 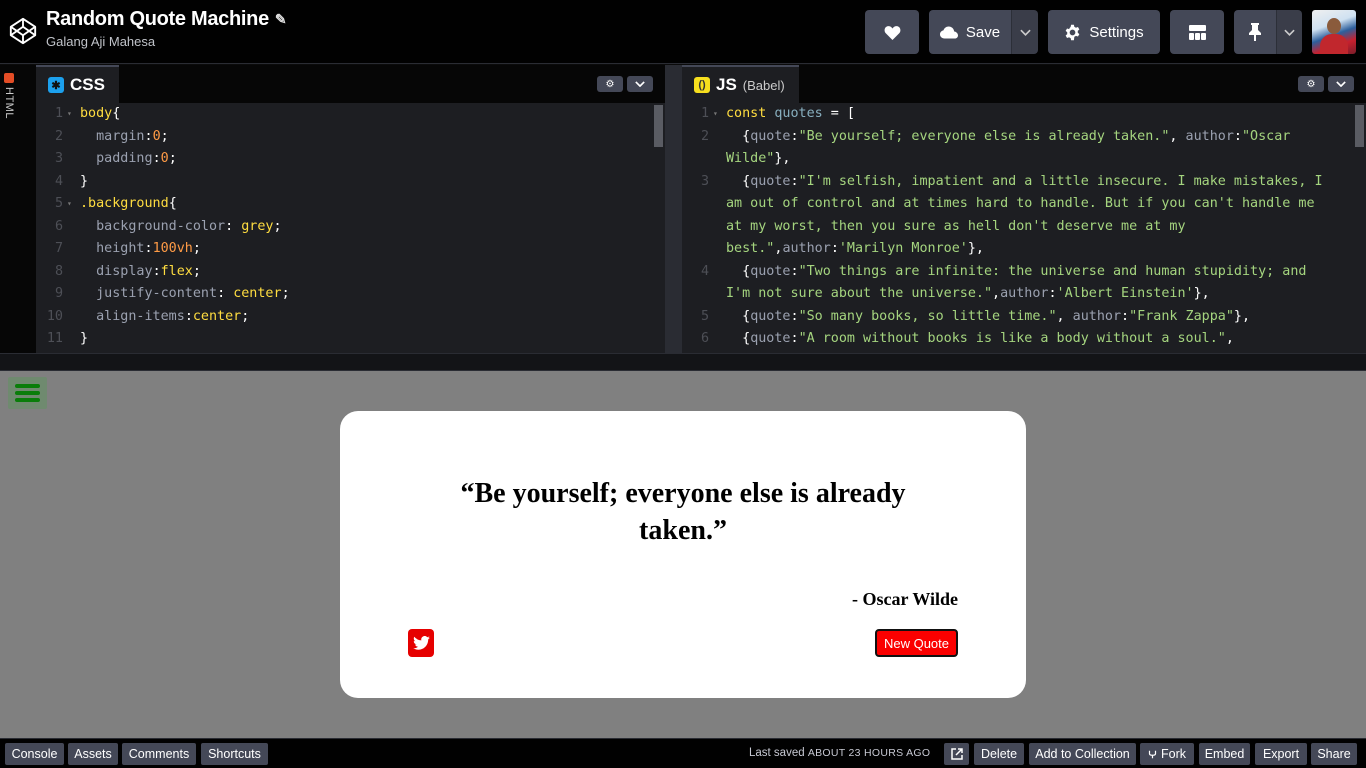 I want to click on change-view-button, so click(x=1197, y=32).